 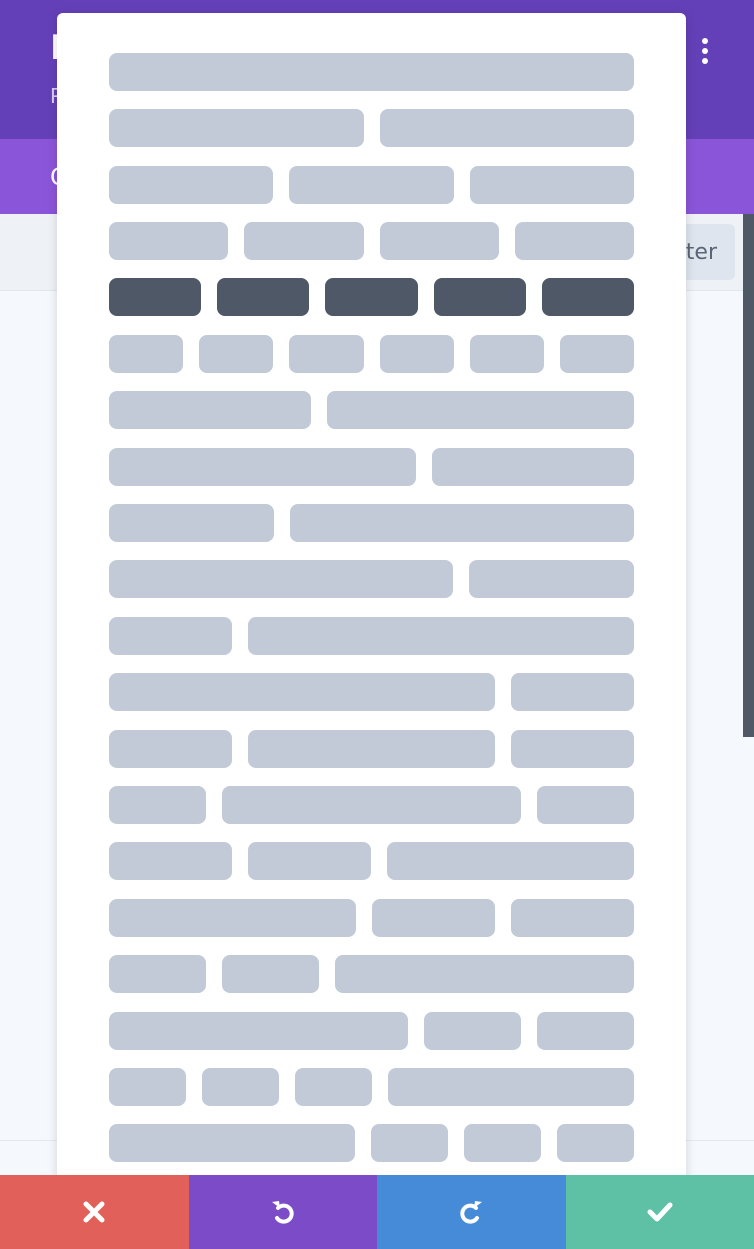 I want to click on undo-button, so click(x=282, y=1212).